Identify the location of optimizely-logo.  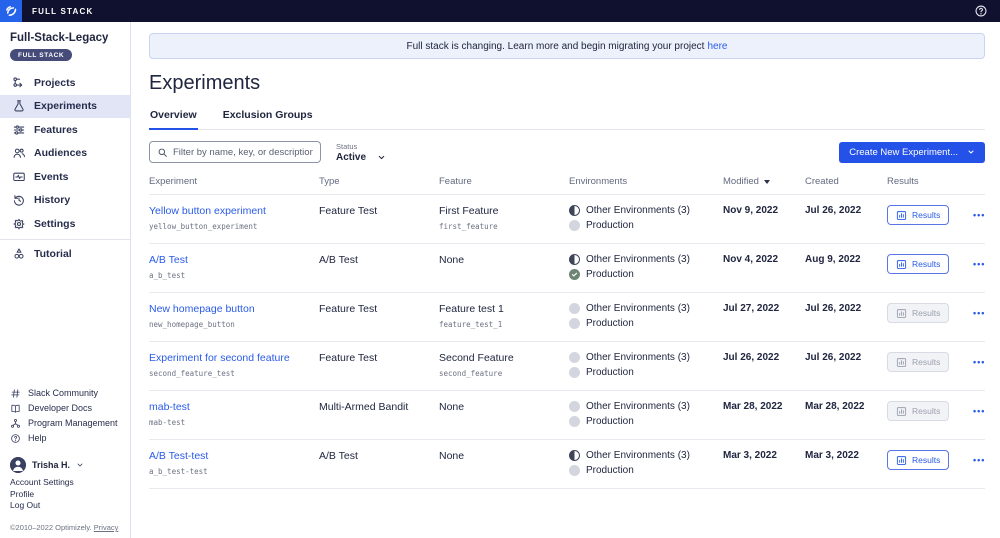
(11, 11).